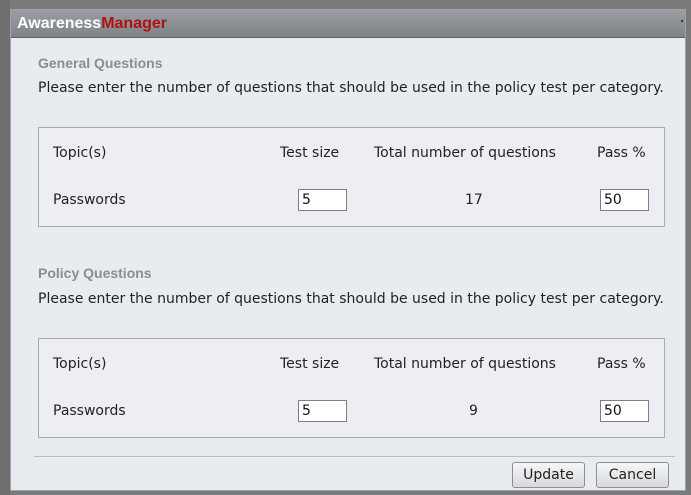 The image size is (691, 495). I want to click on title-awareness: Awareness, so click(59, 23).